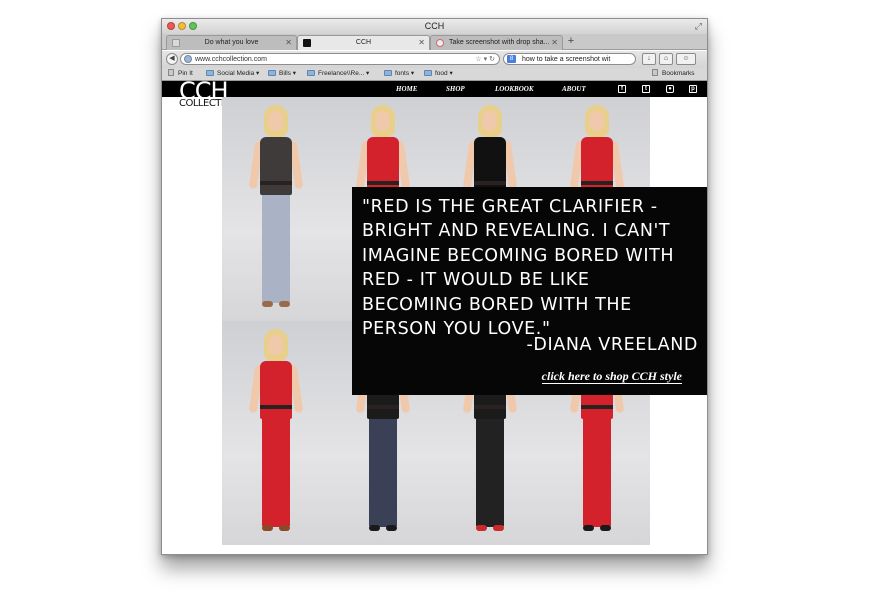  I want to click on bookmark-fonts: fonts ▾, so click(399, 74).